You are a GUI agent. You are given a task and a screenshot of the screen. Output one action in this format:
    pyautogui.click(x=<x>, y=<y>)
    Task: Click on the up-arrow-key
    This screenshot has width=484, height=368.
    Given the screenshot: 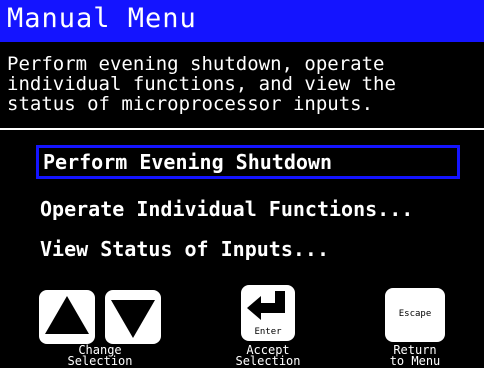 What is the action you would take?
    pyautogui.click(x=67, y=317)
    